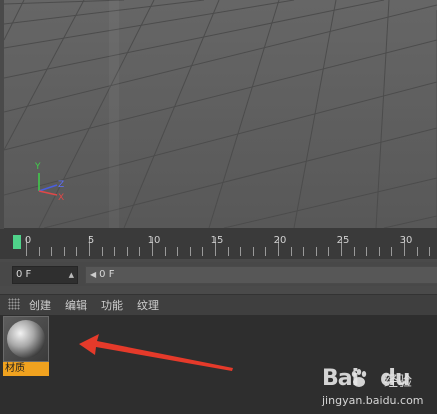 Image resolution: width=437 pixels, height=414 pixels. Describe the element at coordinates (76, 305) in the screenshot. I see `menu-edit: 编辑` at that location.